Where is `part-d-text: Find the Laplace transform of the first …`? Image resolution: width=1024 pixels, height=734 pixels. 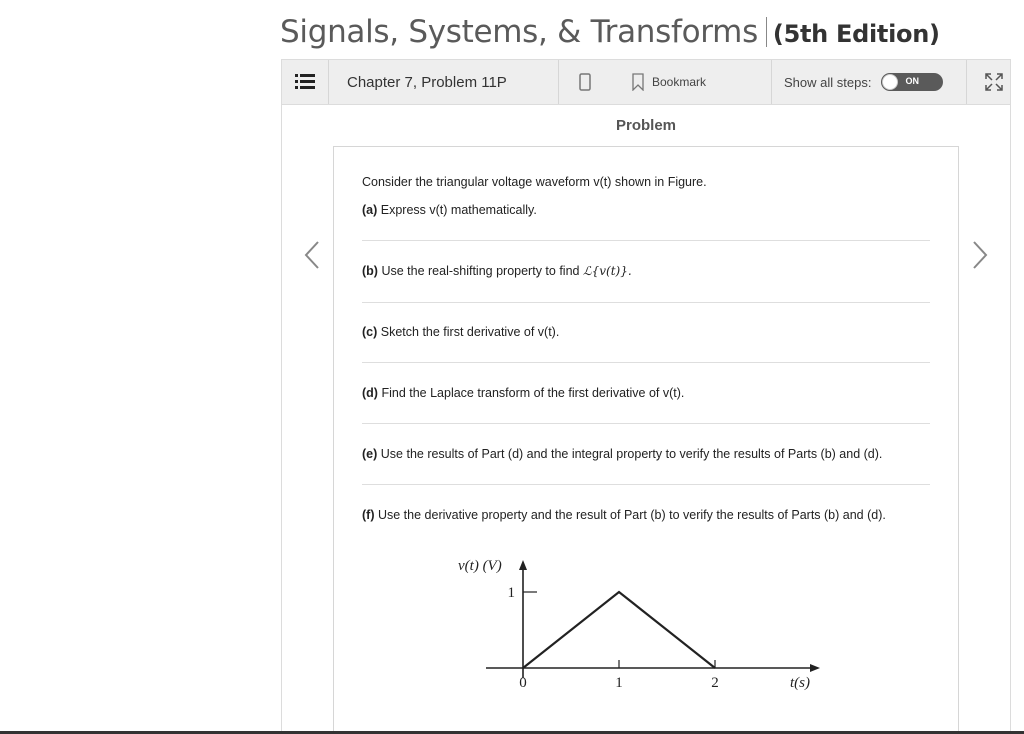
part-d-text: Find the Laplace transform of the first … is located at coordinates (533, 393).